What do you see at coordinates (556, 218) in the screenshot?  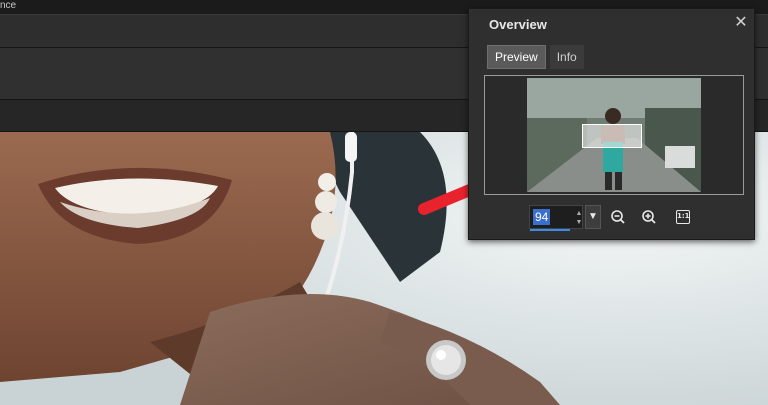 I see `zoom-input: 94 ▲ ▼` at bounding box center [556, 218].